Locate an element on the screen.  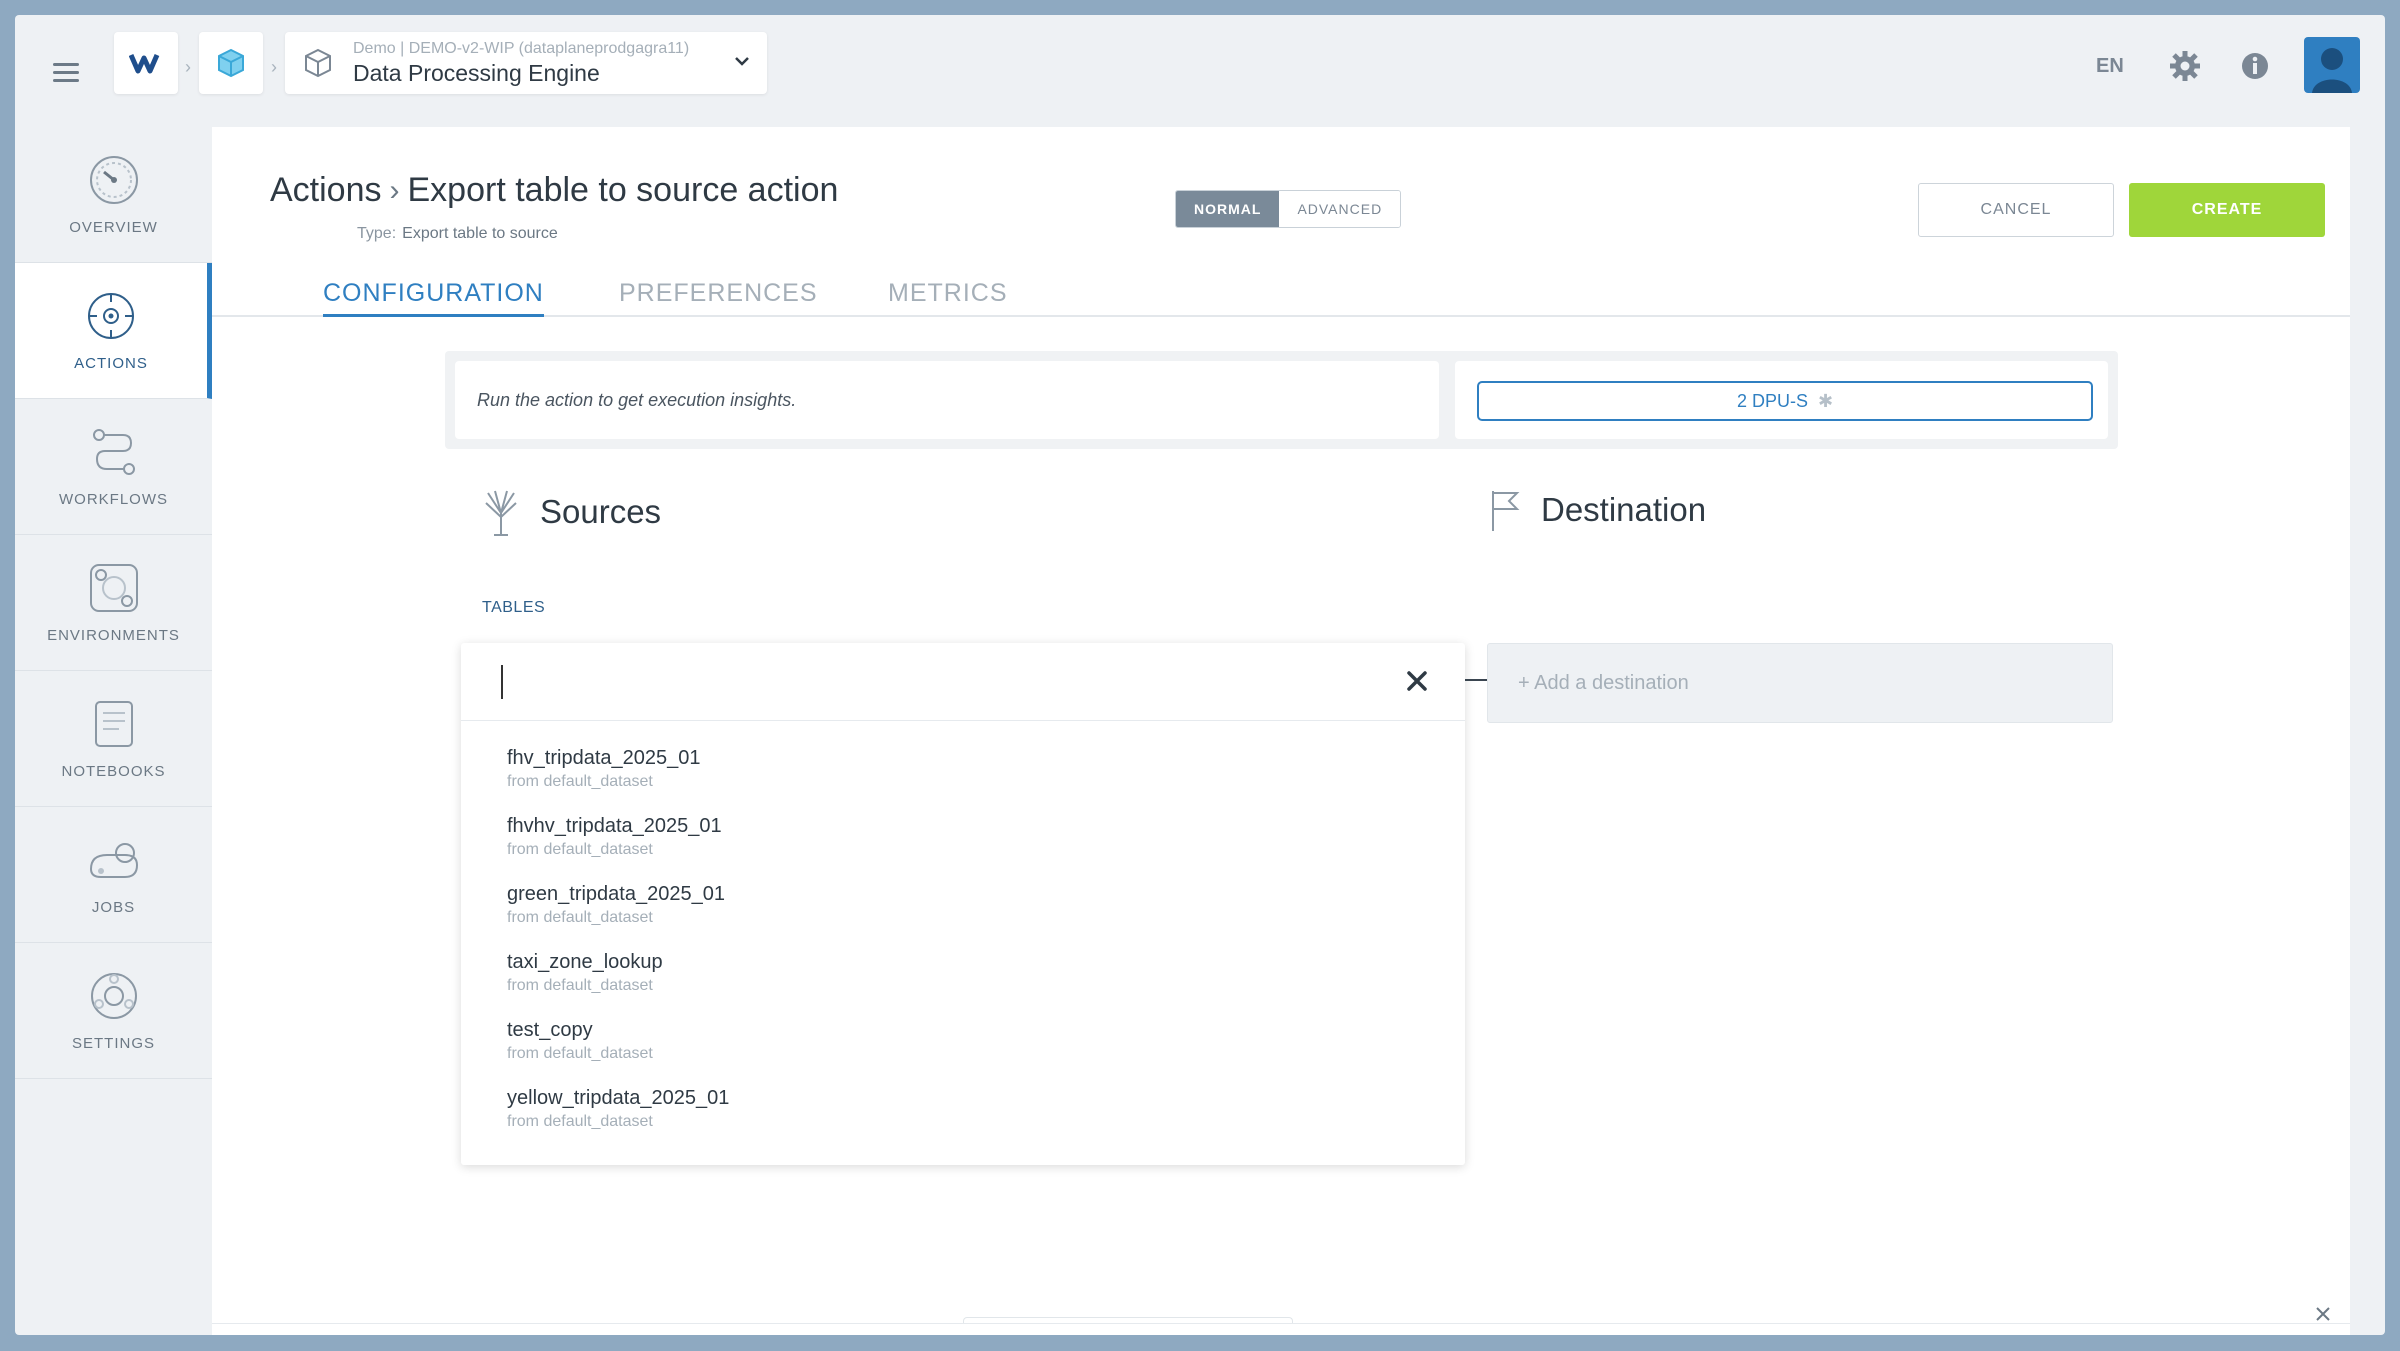
type-label: Type: is located at coordinates (377, 233).